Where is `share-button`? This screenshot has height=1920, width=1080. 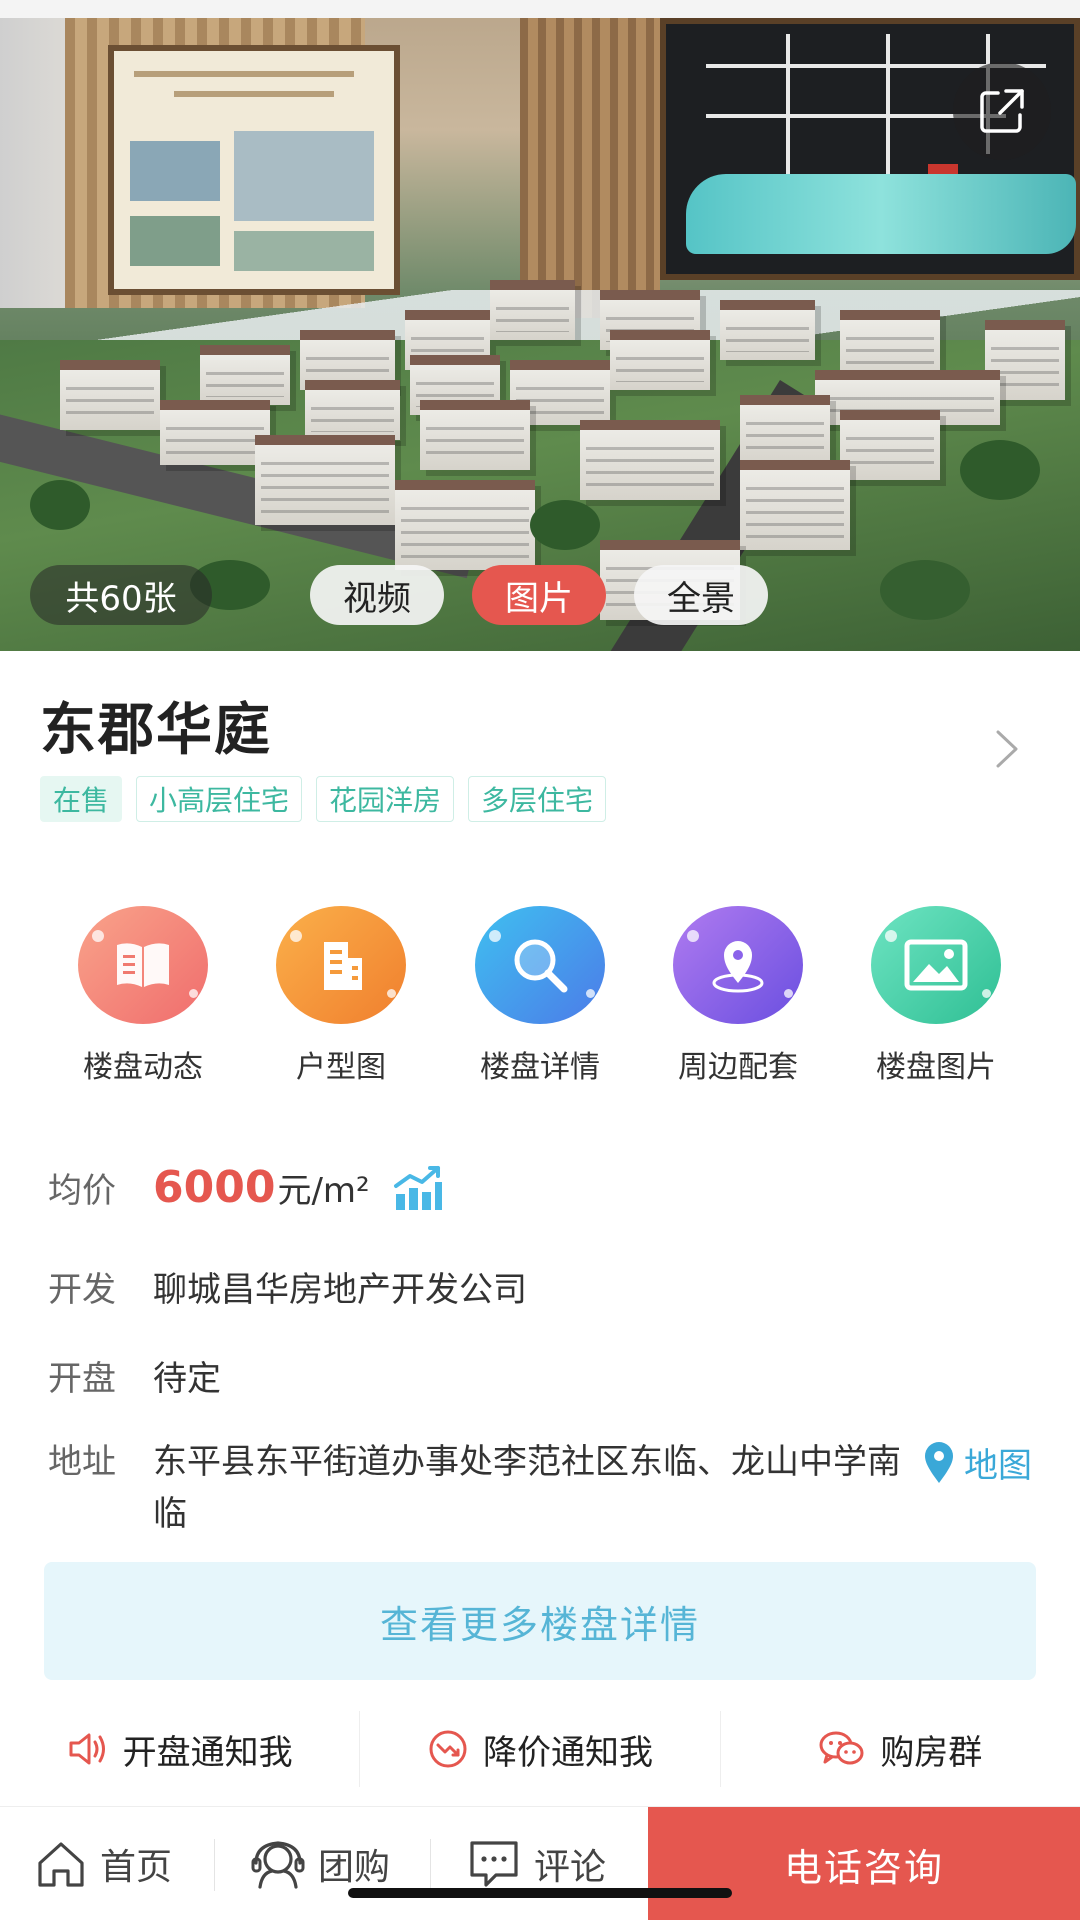 share-button is located at coordinates (1002, 111).